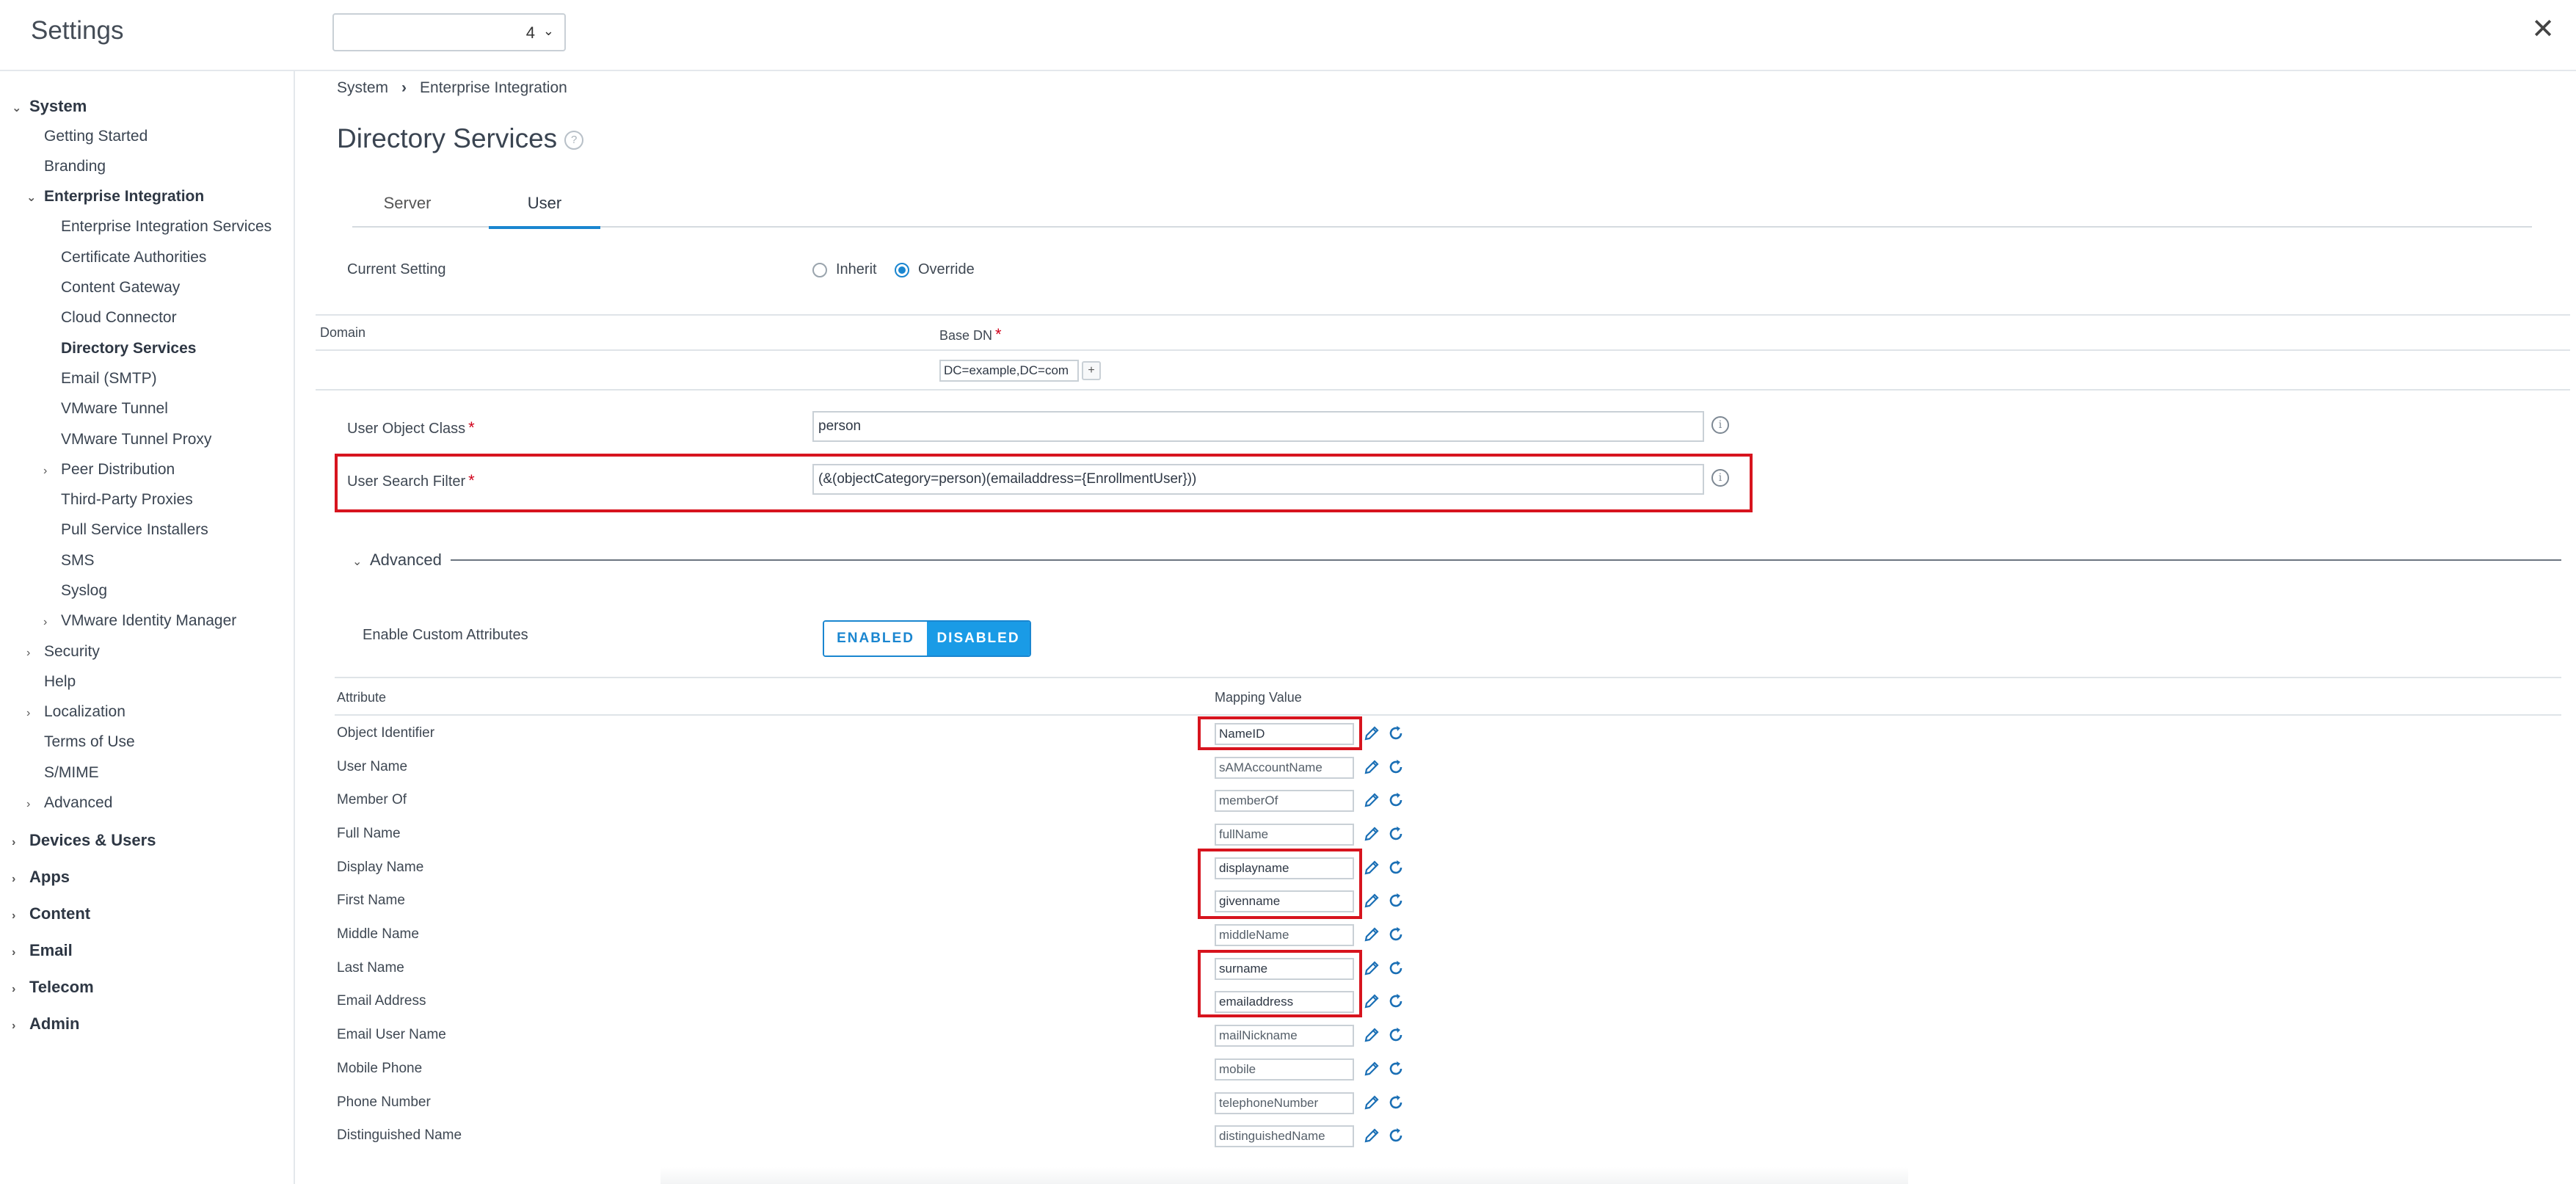 This screenshot has width=2576, height=1184. What do you see at coordinates (1009, 371) in the screenshot?
I see `base-dn-input: DC=example,DC=com` at bounding box center [1009, 371].